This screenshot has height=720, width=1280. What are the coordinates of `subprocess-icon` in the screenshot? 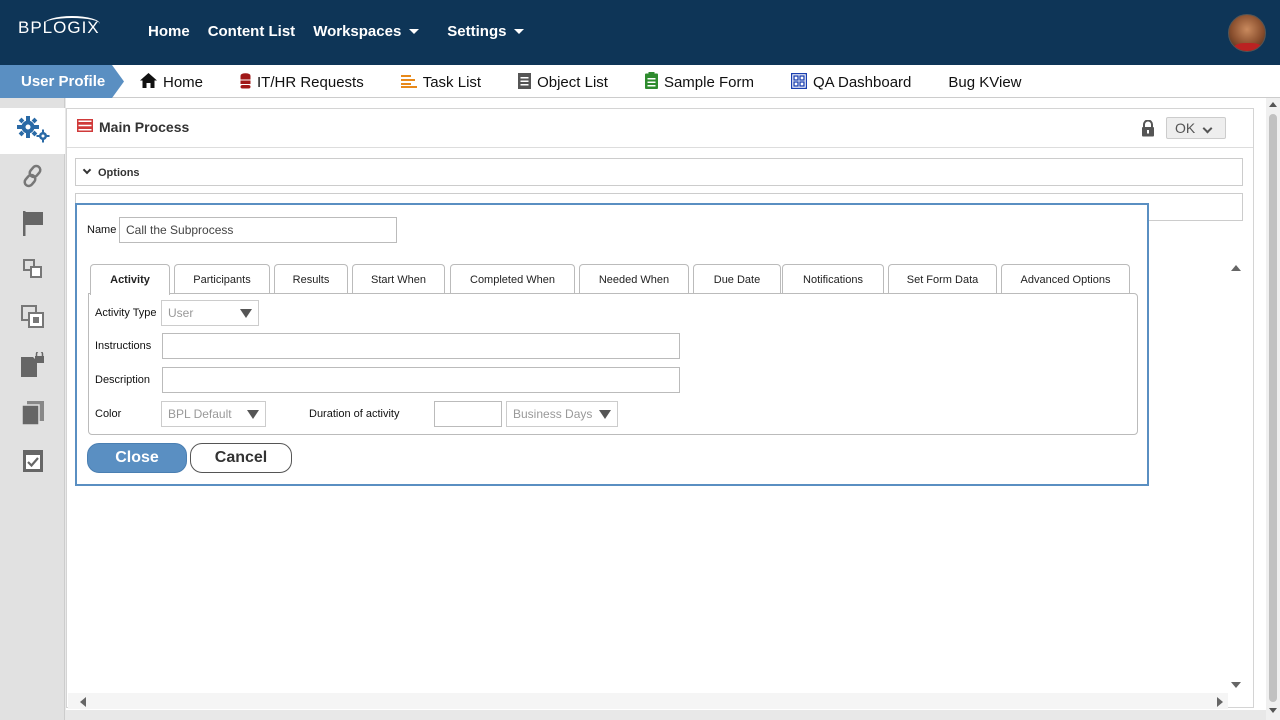 It's located at (32, 271).